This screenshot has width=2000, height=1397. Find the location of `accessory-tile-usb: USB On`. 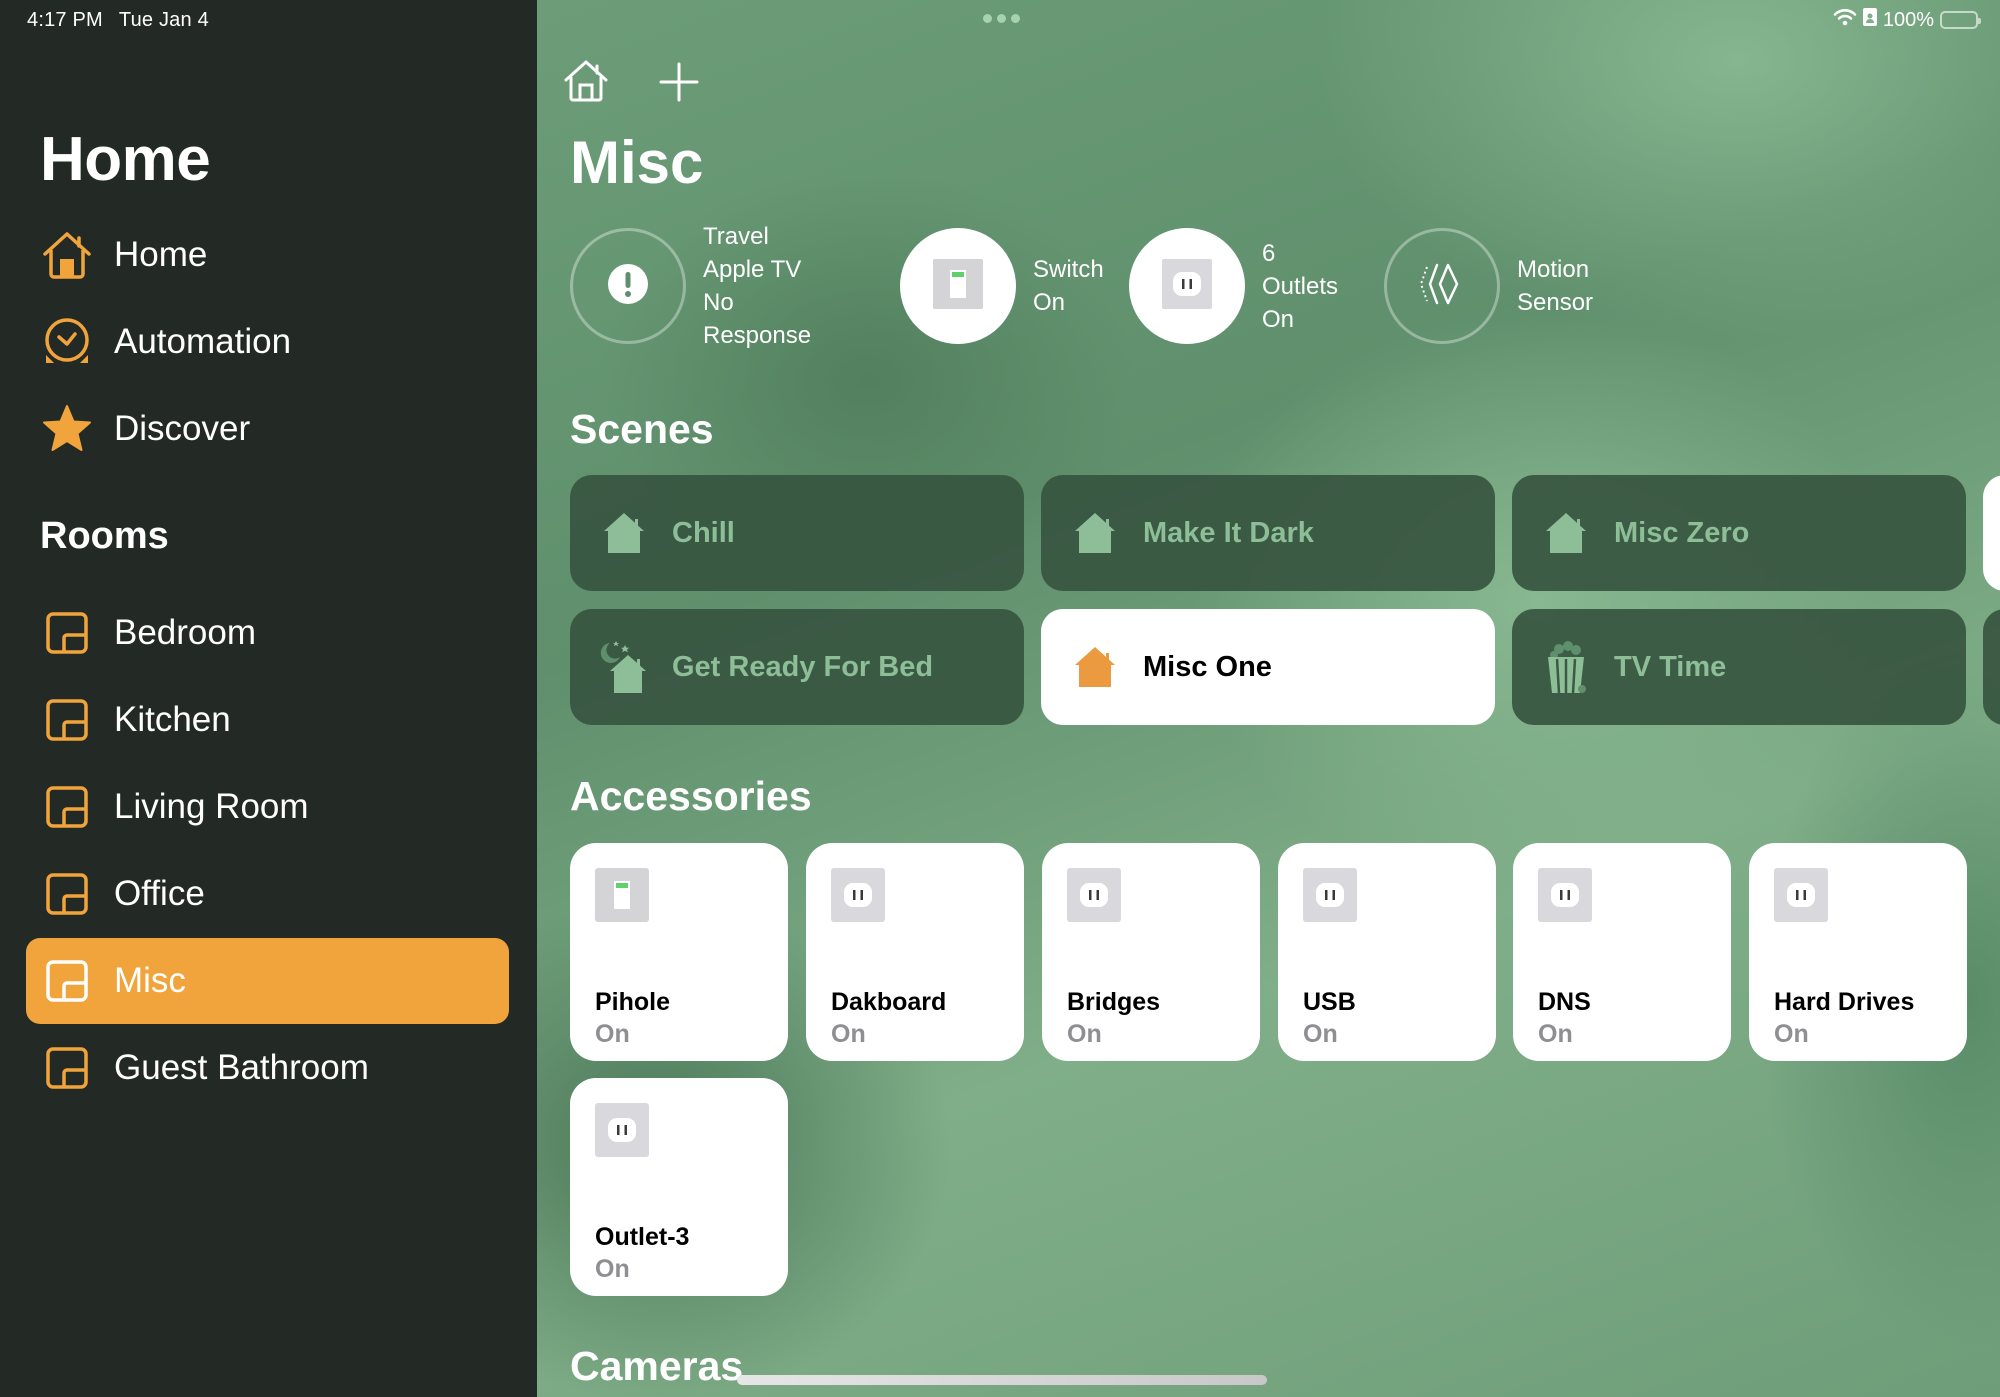

accessory-tile-usb: USB On is located at coordinates (1387, 952).